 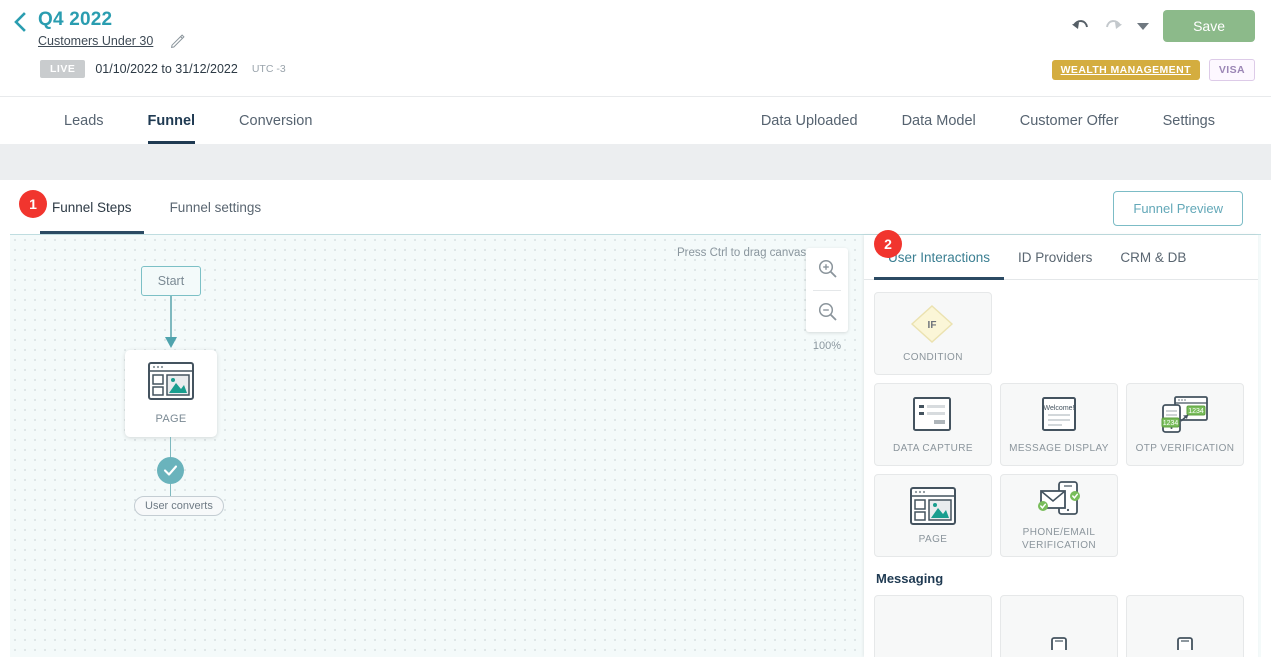 What do you see at coordinates (1189, 120) in the screenshot?
I see `tab-settings: Settings` at bounding box center [1189, 120].